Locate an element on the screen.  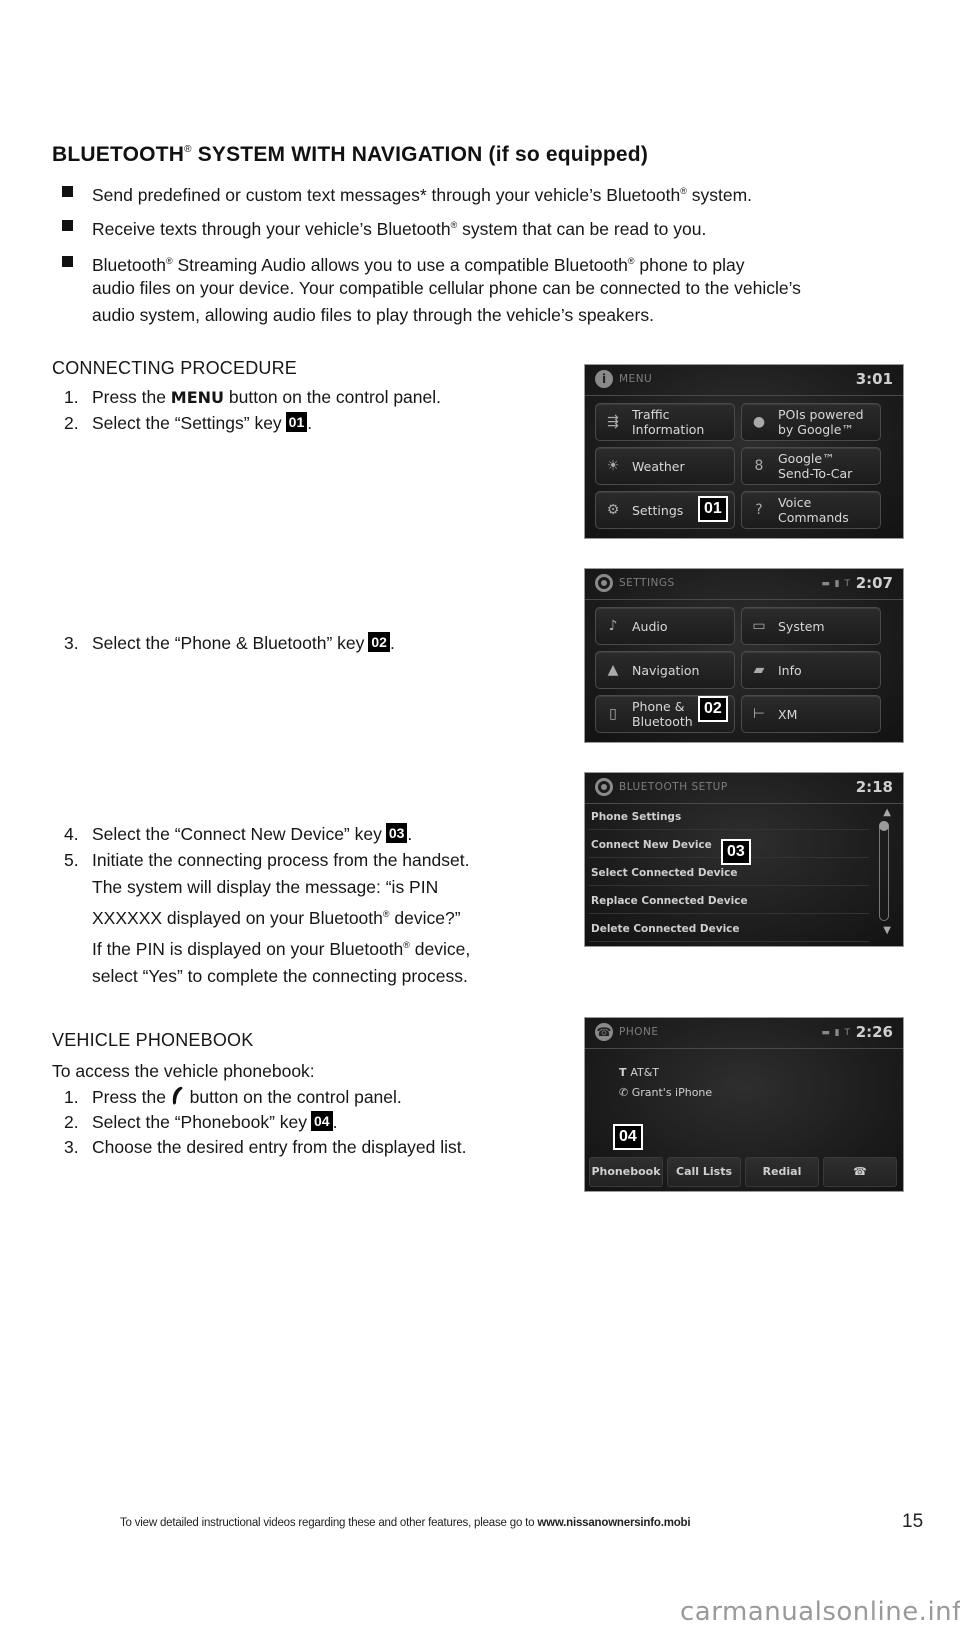
google-send-to-car-key: 8 Google™ Send-To-Car is located at coordinates (811, 466).